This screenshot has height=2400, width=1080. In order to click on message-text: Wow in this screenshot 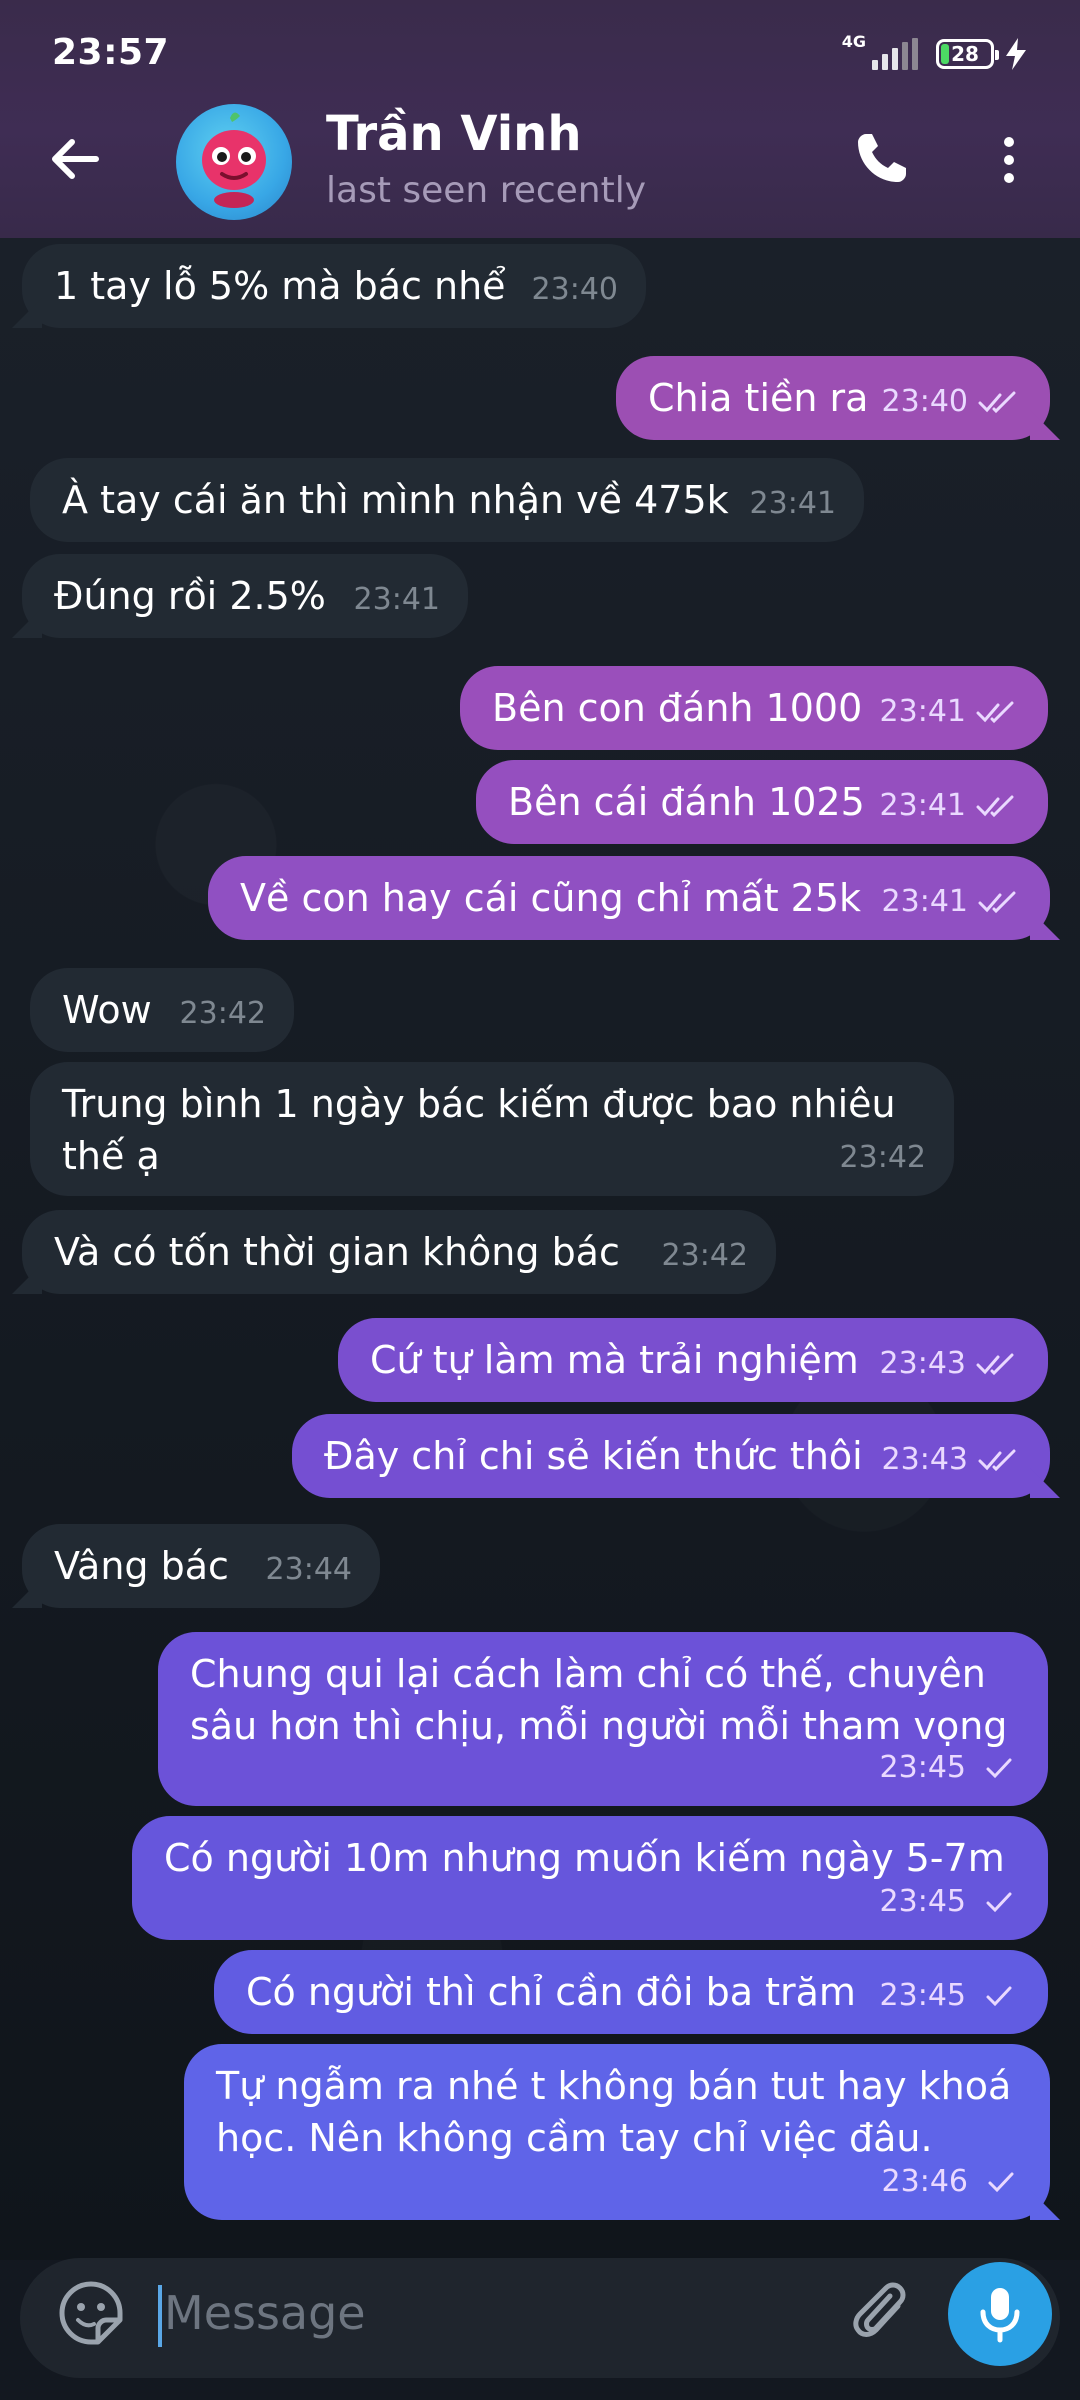, I will do `click(107, 1010)`.